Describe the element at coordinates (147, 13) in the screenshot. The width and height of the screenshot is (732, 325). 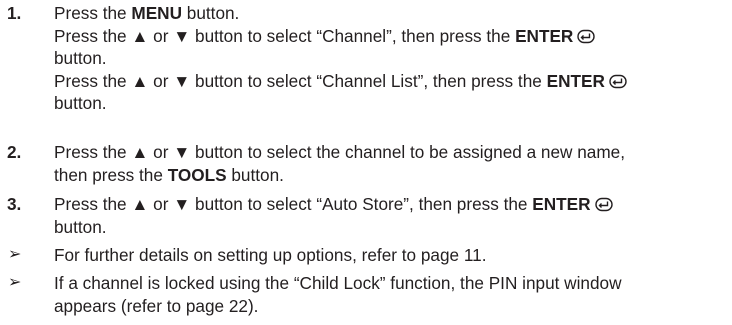
I see `instruction-line: Press the MENU button.` at that location.